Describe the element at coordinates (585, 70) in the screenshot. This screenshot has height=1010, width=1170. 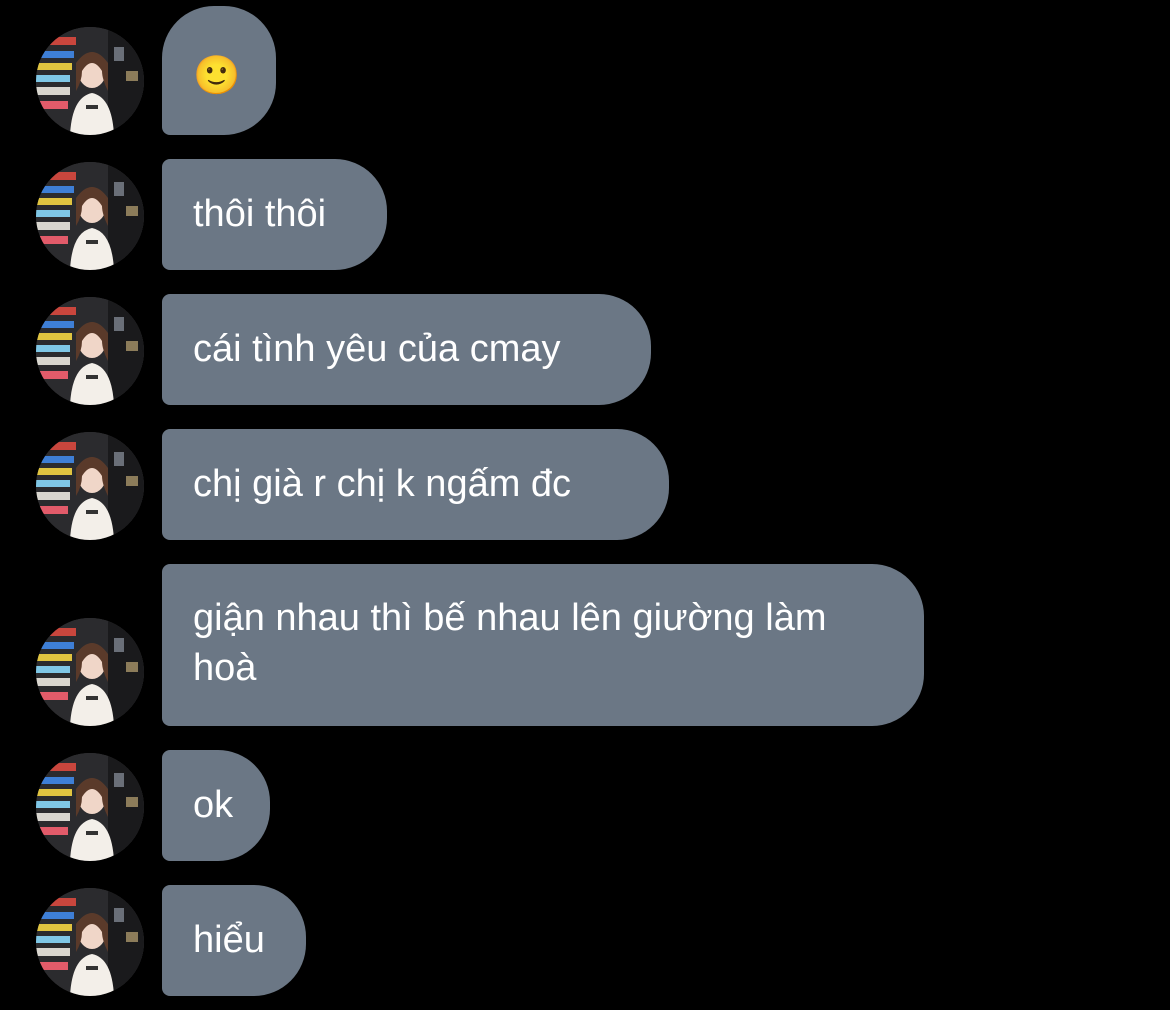
I see `message-row: 🙂` at that location.